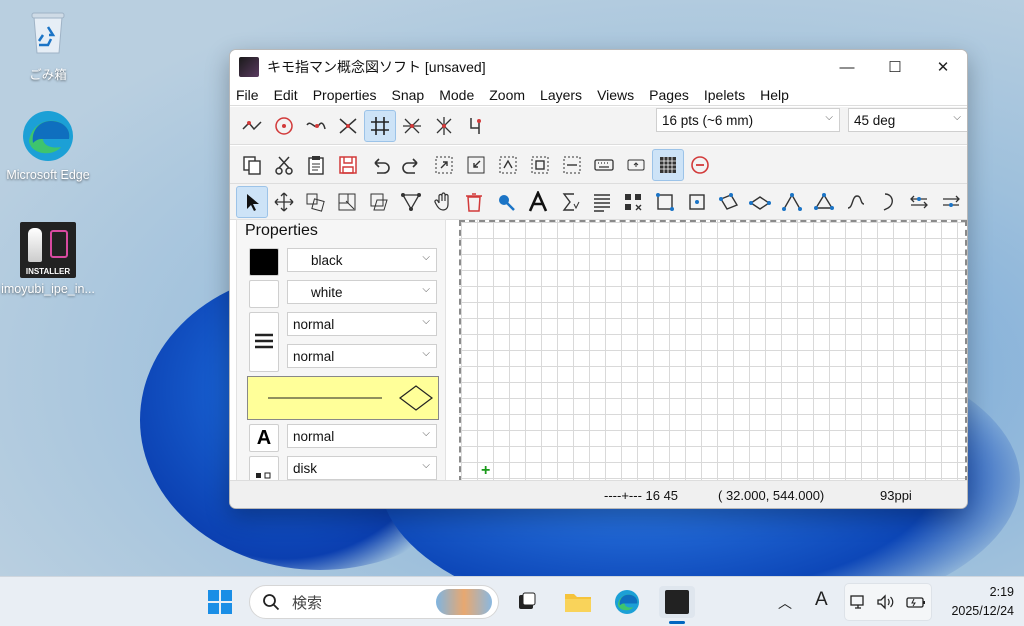 This screenshot has height=626, width=1024. What do you see at coordinates (380, 125) in the screenshot?
I see `snap-grid-icon` at bounding box center [380, 125].